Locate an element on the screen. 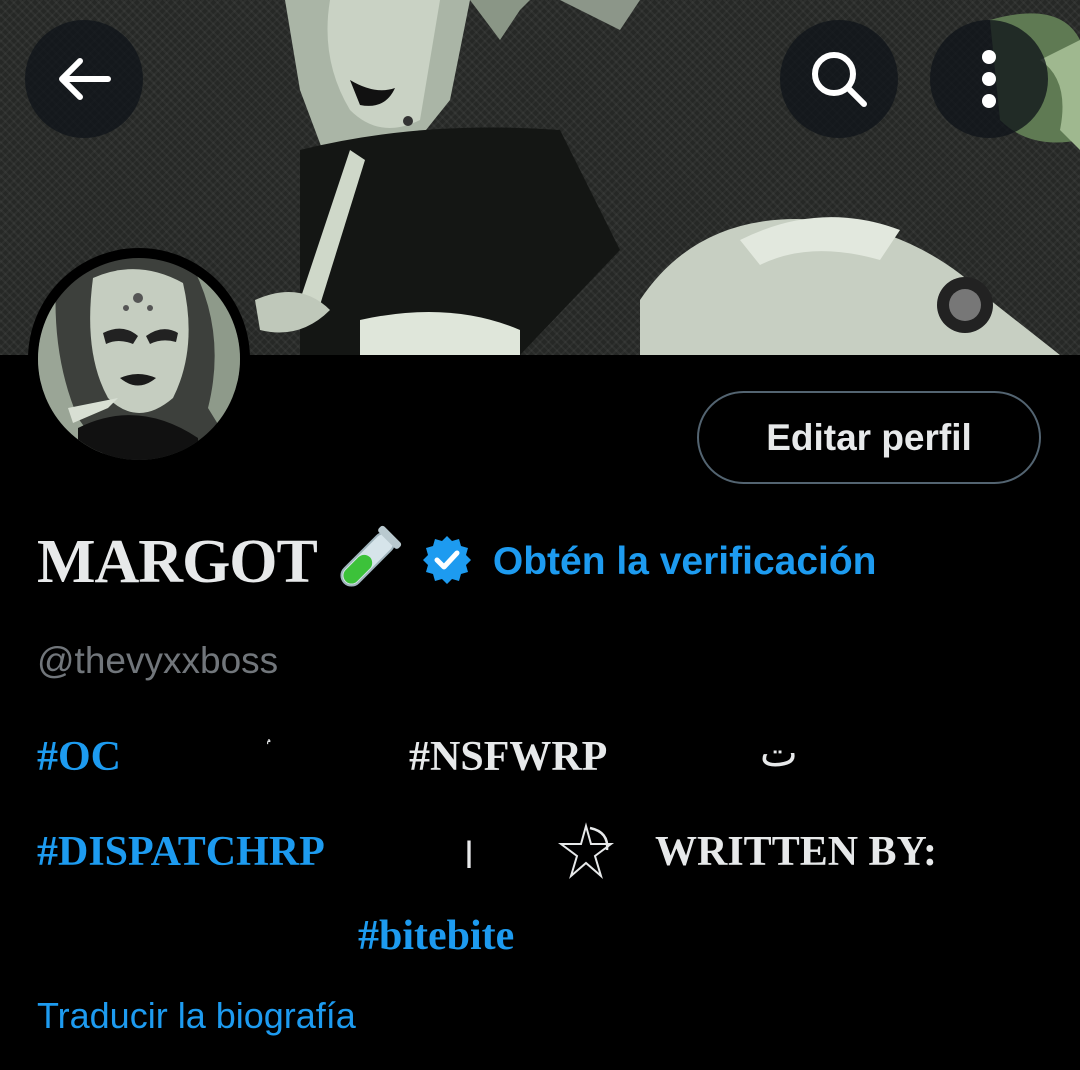 The width and height of the screenshot is (1080, 1070). hashtag-nsfwrp: #NSFWRP is located at coordinates (508, 757).